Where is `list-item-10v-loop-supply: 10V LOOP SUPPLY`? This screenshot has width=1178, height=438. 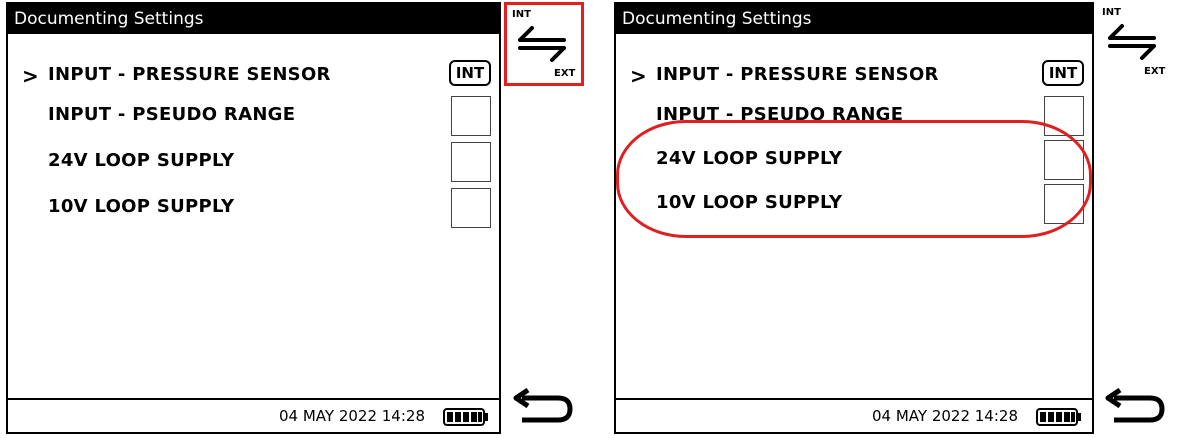
list-item-10v-loop-supply: 10V LOOP SUPPLY is located at coordinates (253, 210).